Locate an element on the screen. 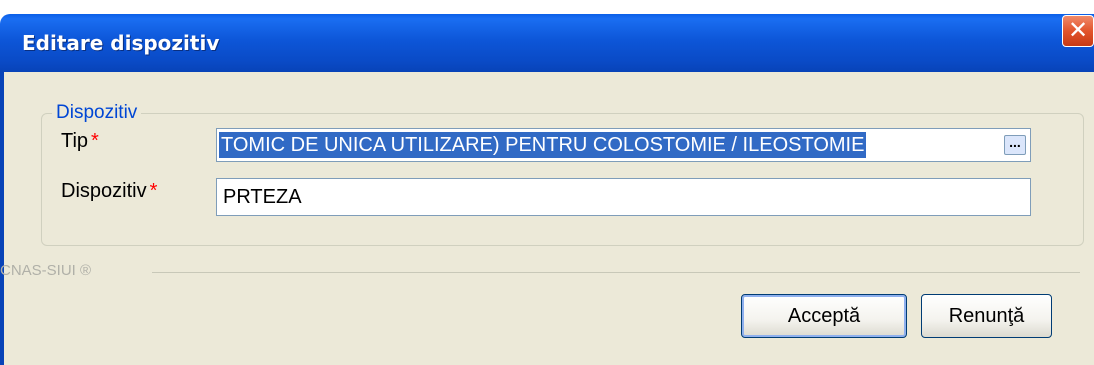 This screenshot has width=1094, height=365. dialog-title: Editare dispozitiv is located at coordinates (121, 43).